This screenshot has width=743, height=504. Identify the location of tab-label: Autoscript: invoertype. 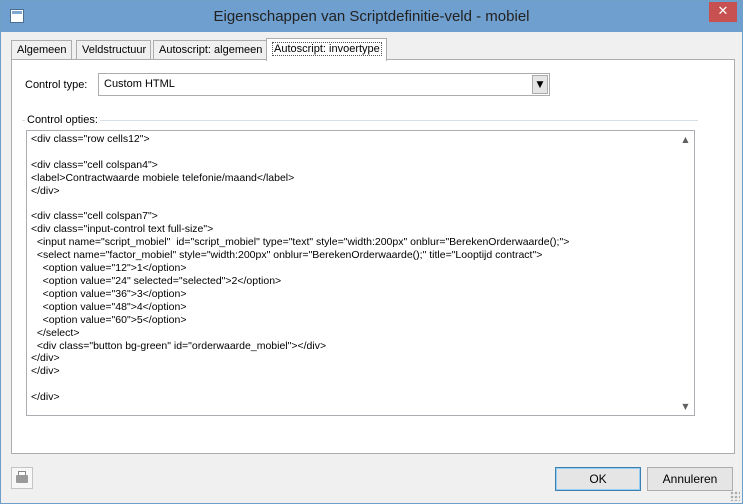
(327, 49).